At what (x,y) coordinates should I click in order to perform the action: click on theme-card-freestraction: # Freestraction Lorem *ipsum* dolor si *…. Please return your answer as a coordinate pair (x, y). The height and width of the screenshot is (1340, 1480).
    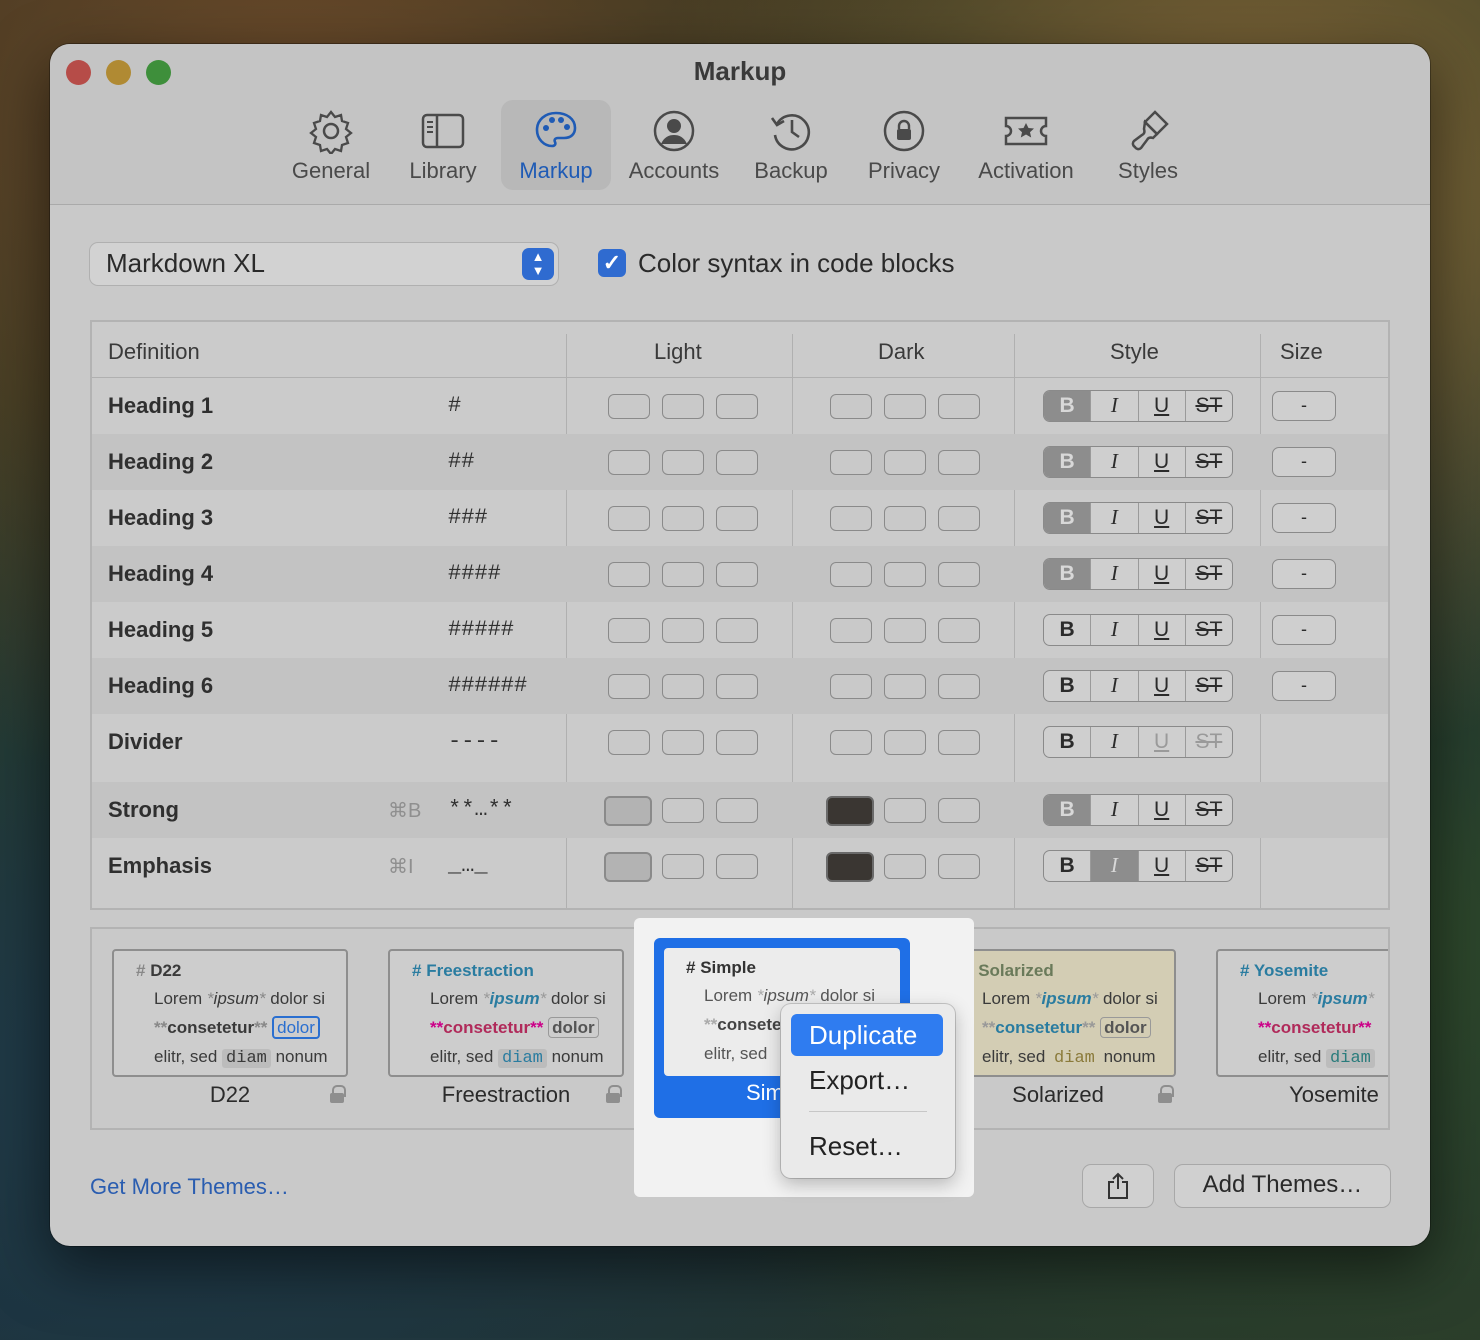
    Looking at the image, I should click on (506, 1013).